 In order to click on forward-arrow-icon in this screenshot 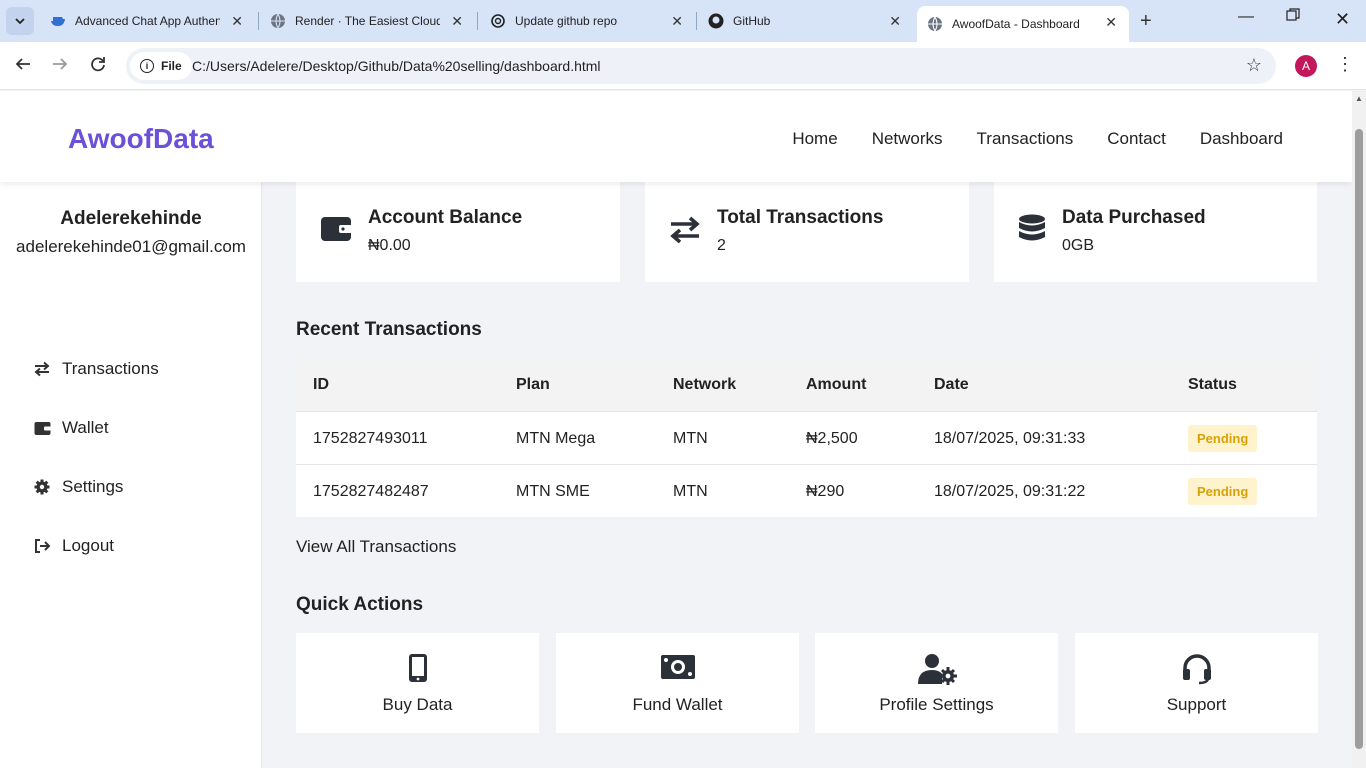, I will do `click(60, 66)`.